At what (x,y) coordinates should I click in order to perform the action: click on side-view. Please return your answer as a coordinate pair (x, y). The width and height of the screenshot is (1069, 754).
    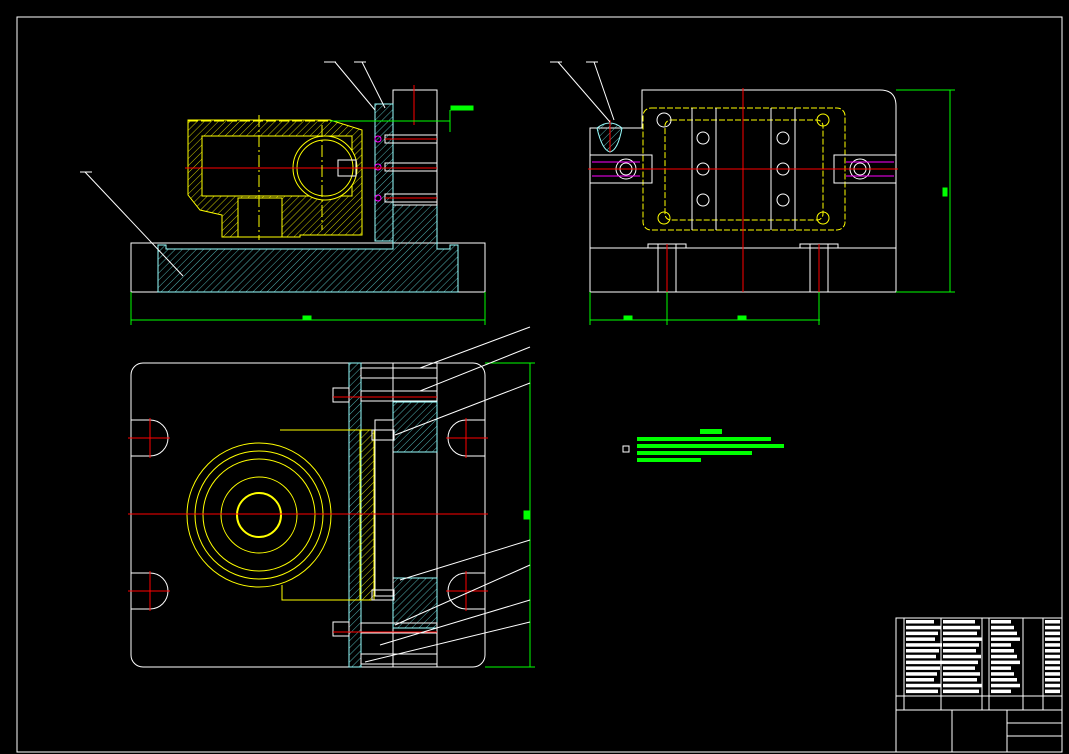
    Looking at the image, I should click on (752, 193).